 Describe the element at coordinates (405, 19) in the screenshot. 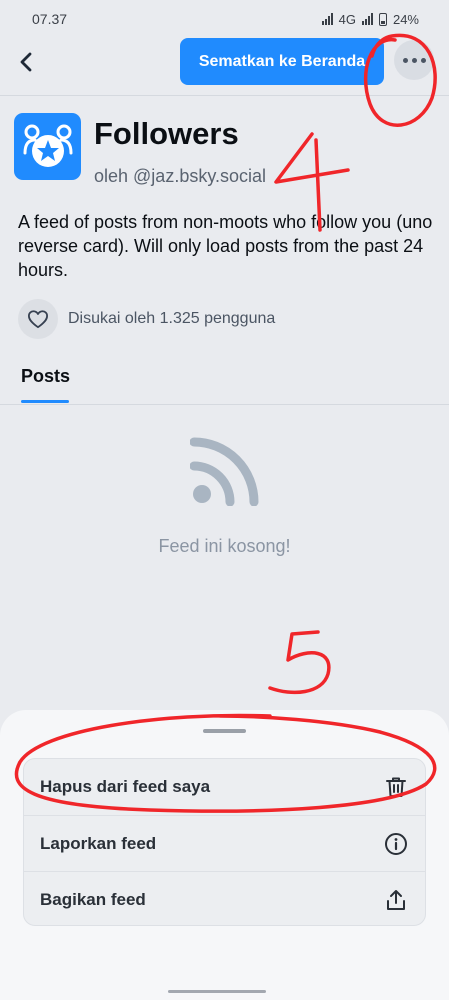

I see `battery-level: 24%` at that location.